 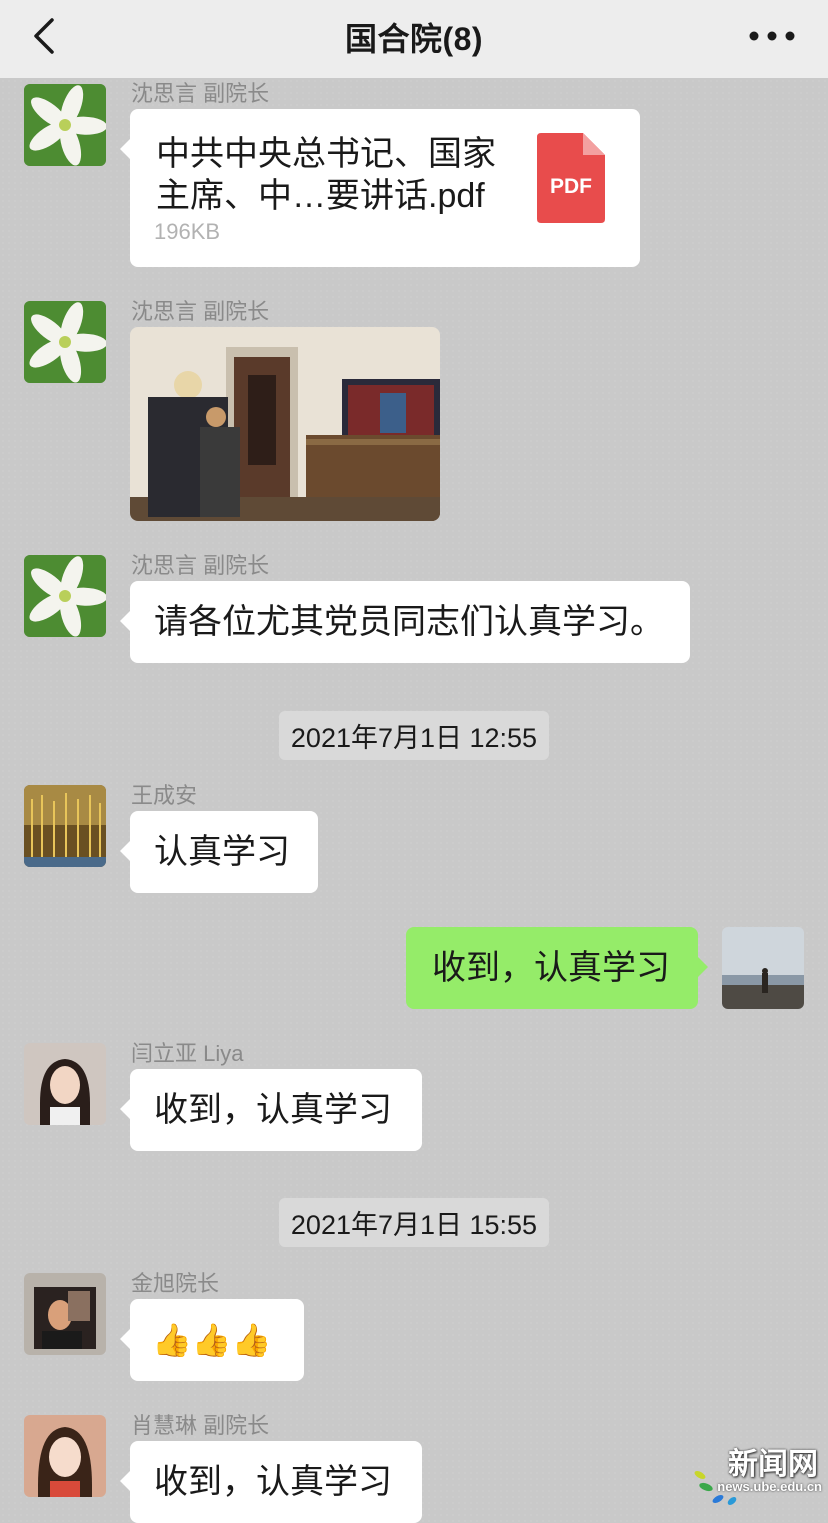 I want to click on timestamp-label: 2021年7月1日 12:55, so click(x=414, y=735).